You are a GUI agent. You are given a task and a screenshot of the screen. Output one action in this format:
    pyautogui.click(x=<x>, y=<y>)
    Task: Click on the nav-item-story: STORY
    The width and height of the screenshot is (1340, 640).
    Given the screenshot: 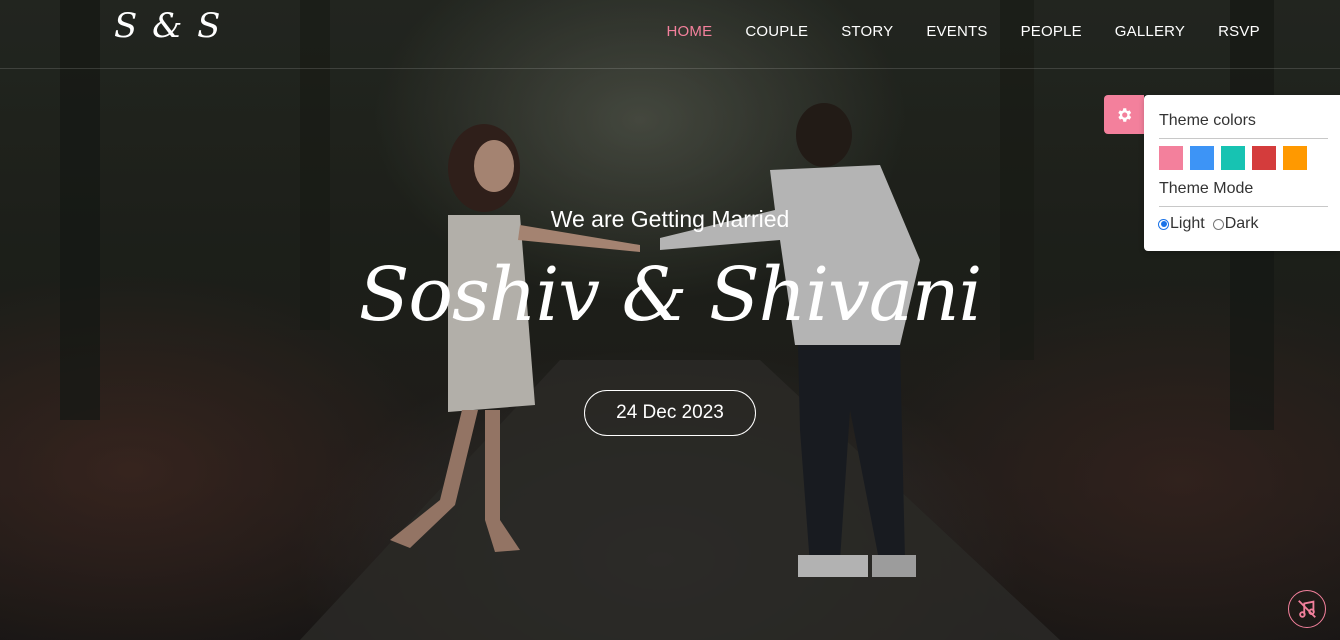 What is the action you would take?
    pyautogui.click(x=867, y=31)
    